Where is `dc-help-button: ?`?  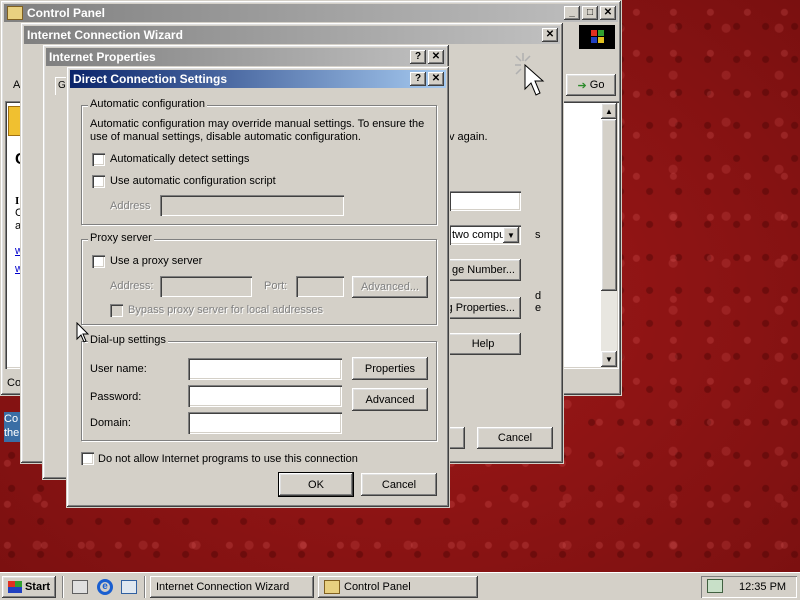
dc-help-button: ? is located at coordinates (418, 79).